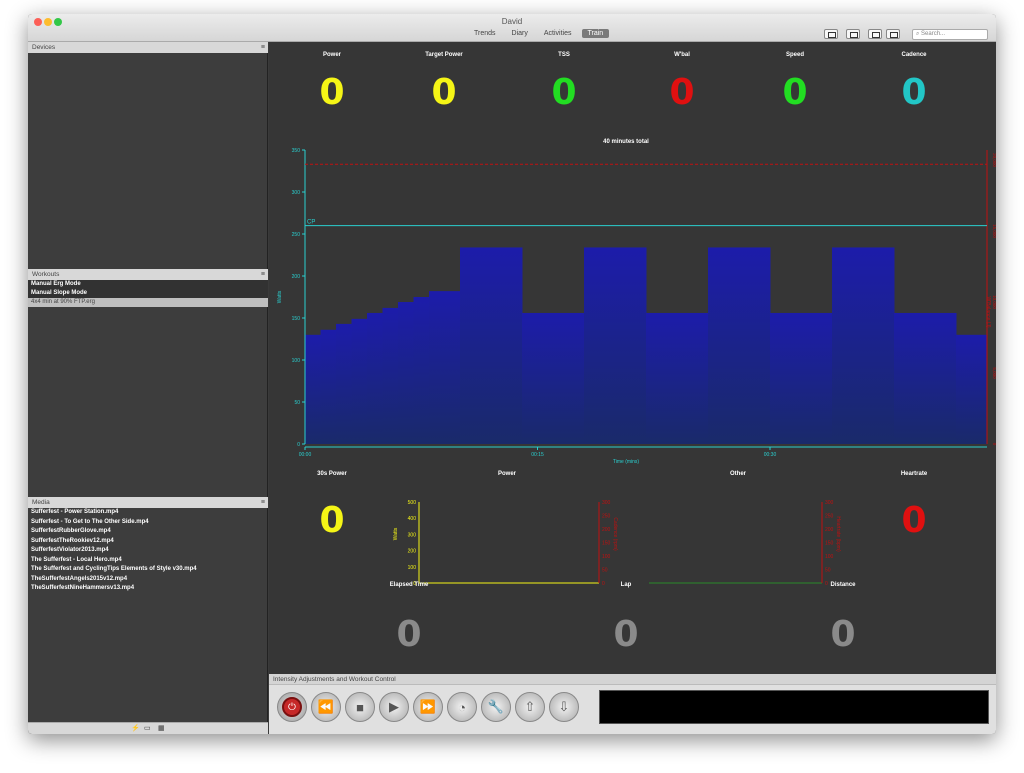  What do you see at coordinates (148, 47) in the screenshot?
I see `devices-header: Devices ≡` at bounding box center [148, 47].